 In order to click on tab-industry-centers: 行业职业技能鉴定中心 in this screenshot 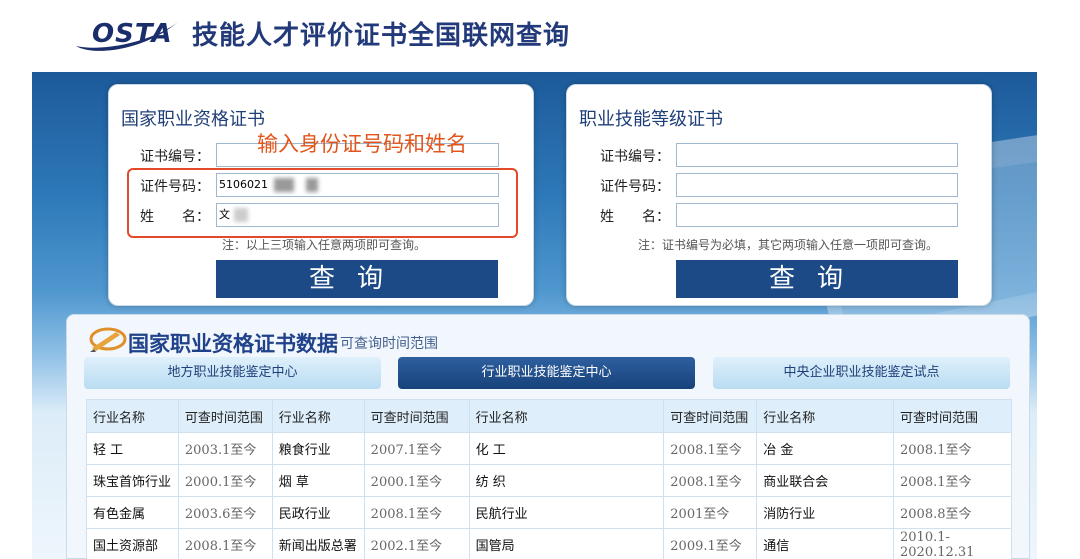, I will do `click(546, 373)`.